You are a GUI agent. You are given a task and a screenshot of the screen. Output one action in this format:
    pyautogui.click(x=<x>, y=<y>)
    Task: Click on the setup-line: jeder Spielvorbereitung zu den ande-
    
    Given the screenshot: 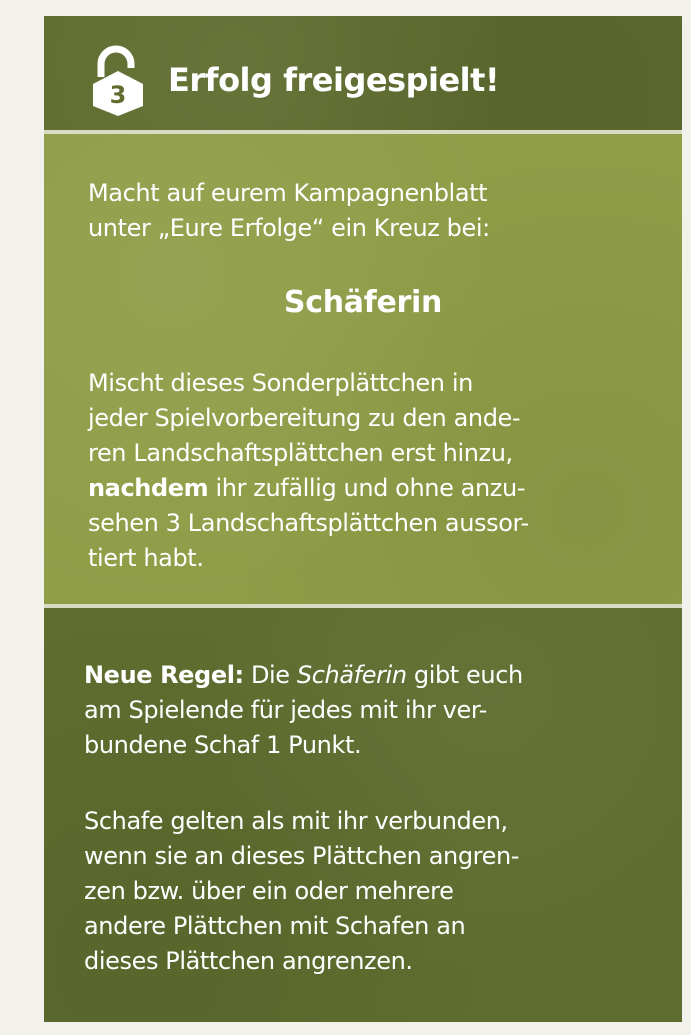 What is the action you would take?
    pyautogui.click(x=304, y=418)
    